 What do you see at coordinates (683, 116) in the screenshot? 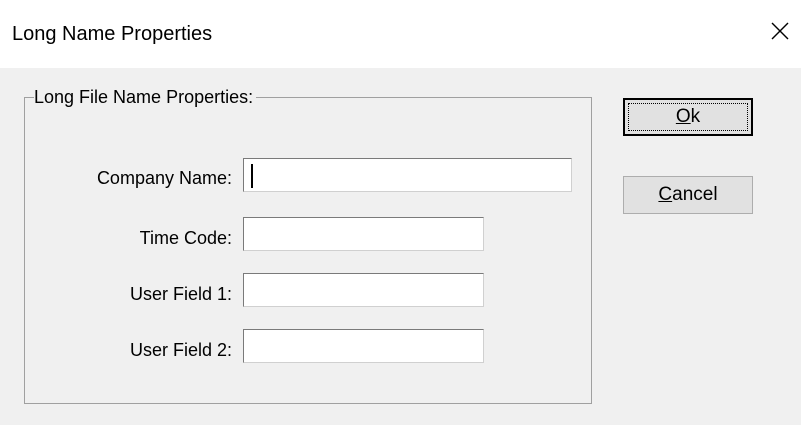
I see `ok-accelerator: O` at bounding box center [683, 116].